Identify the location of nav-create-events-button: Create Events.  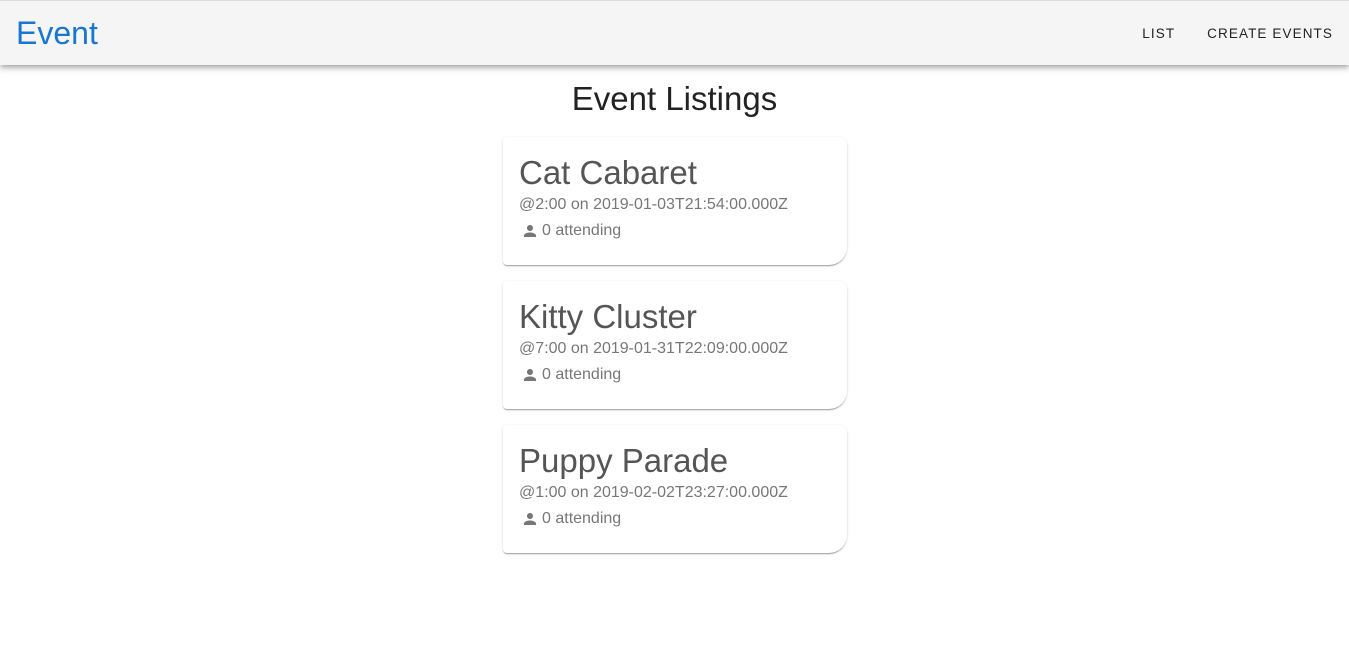
(1270, 33).